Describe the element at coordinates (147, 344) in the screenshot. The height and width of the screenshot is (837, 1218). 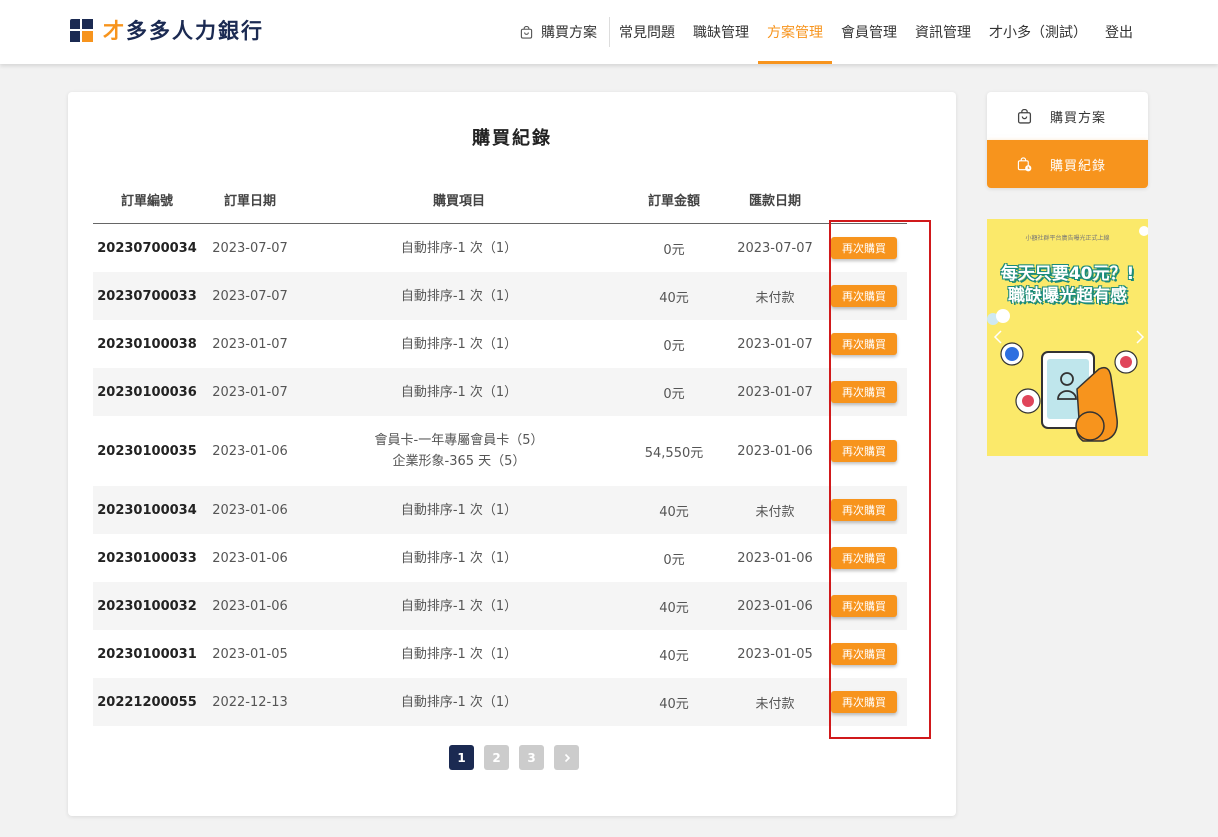
I see `order-id: 20230100038` at that location.